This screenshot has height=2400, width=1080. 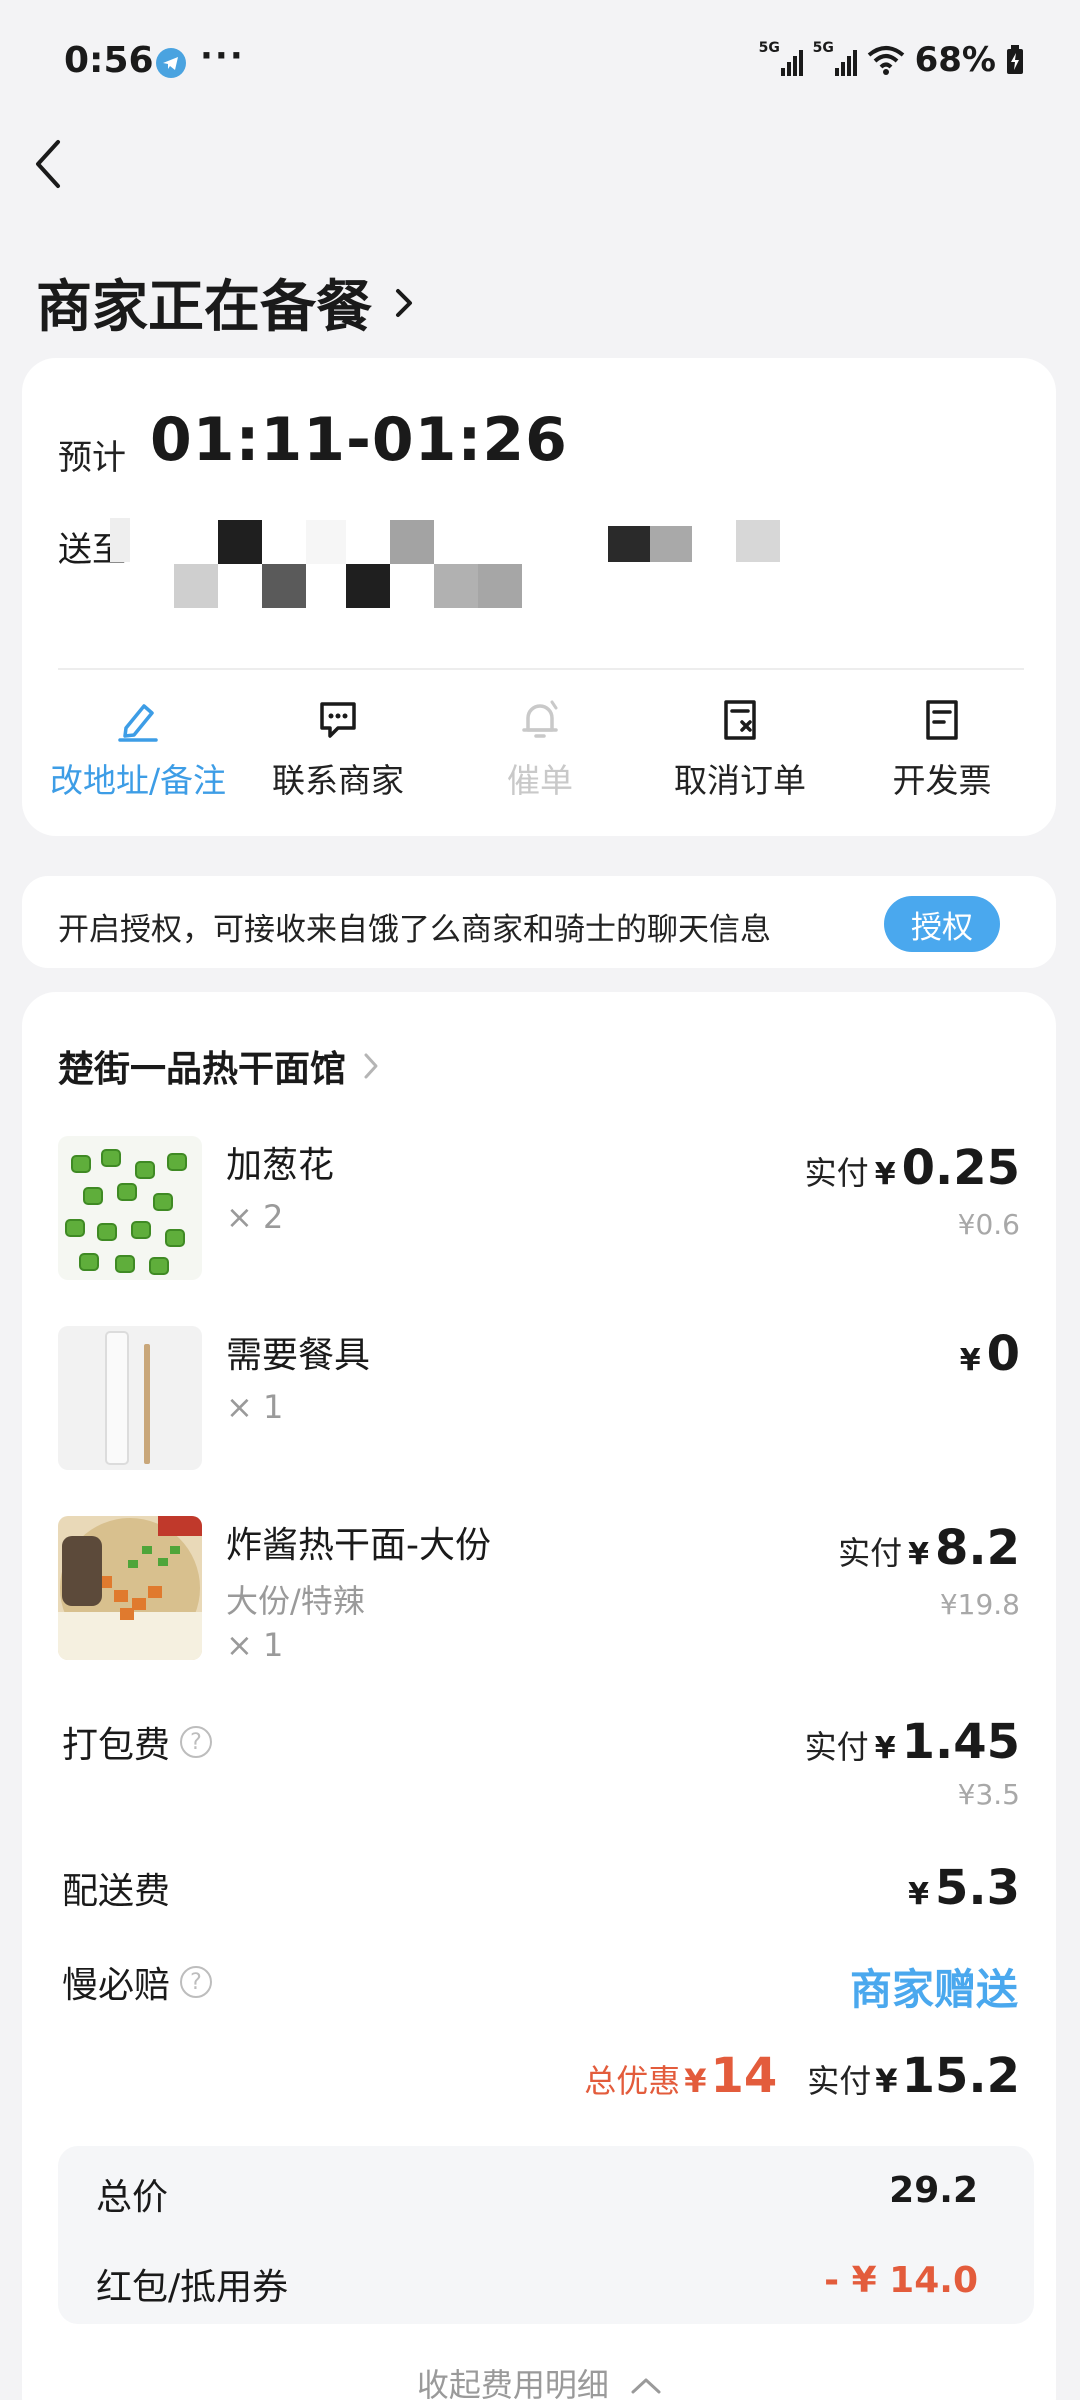 I want to click on packing-fee-label: 打包费 ?, so click(x=137, y=1742).